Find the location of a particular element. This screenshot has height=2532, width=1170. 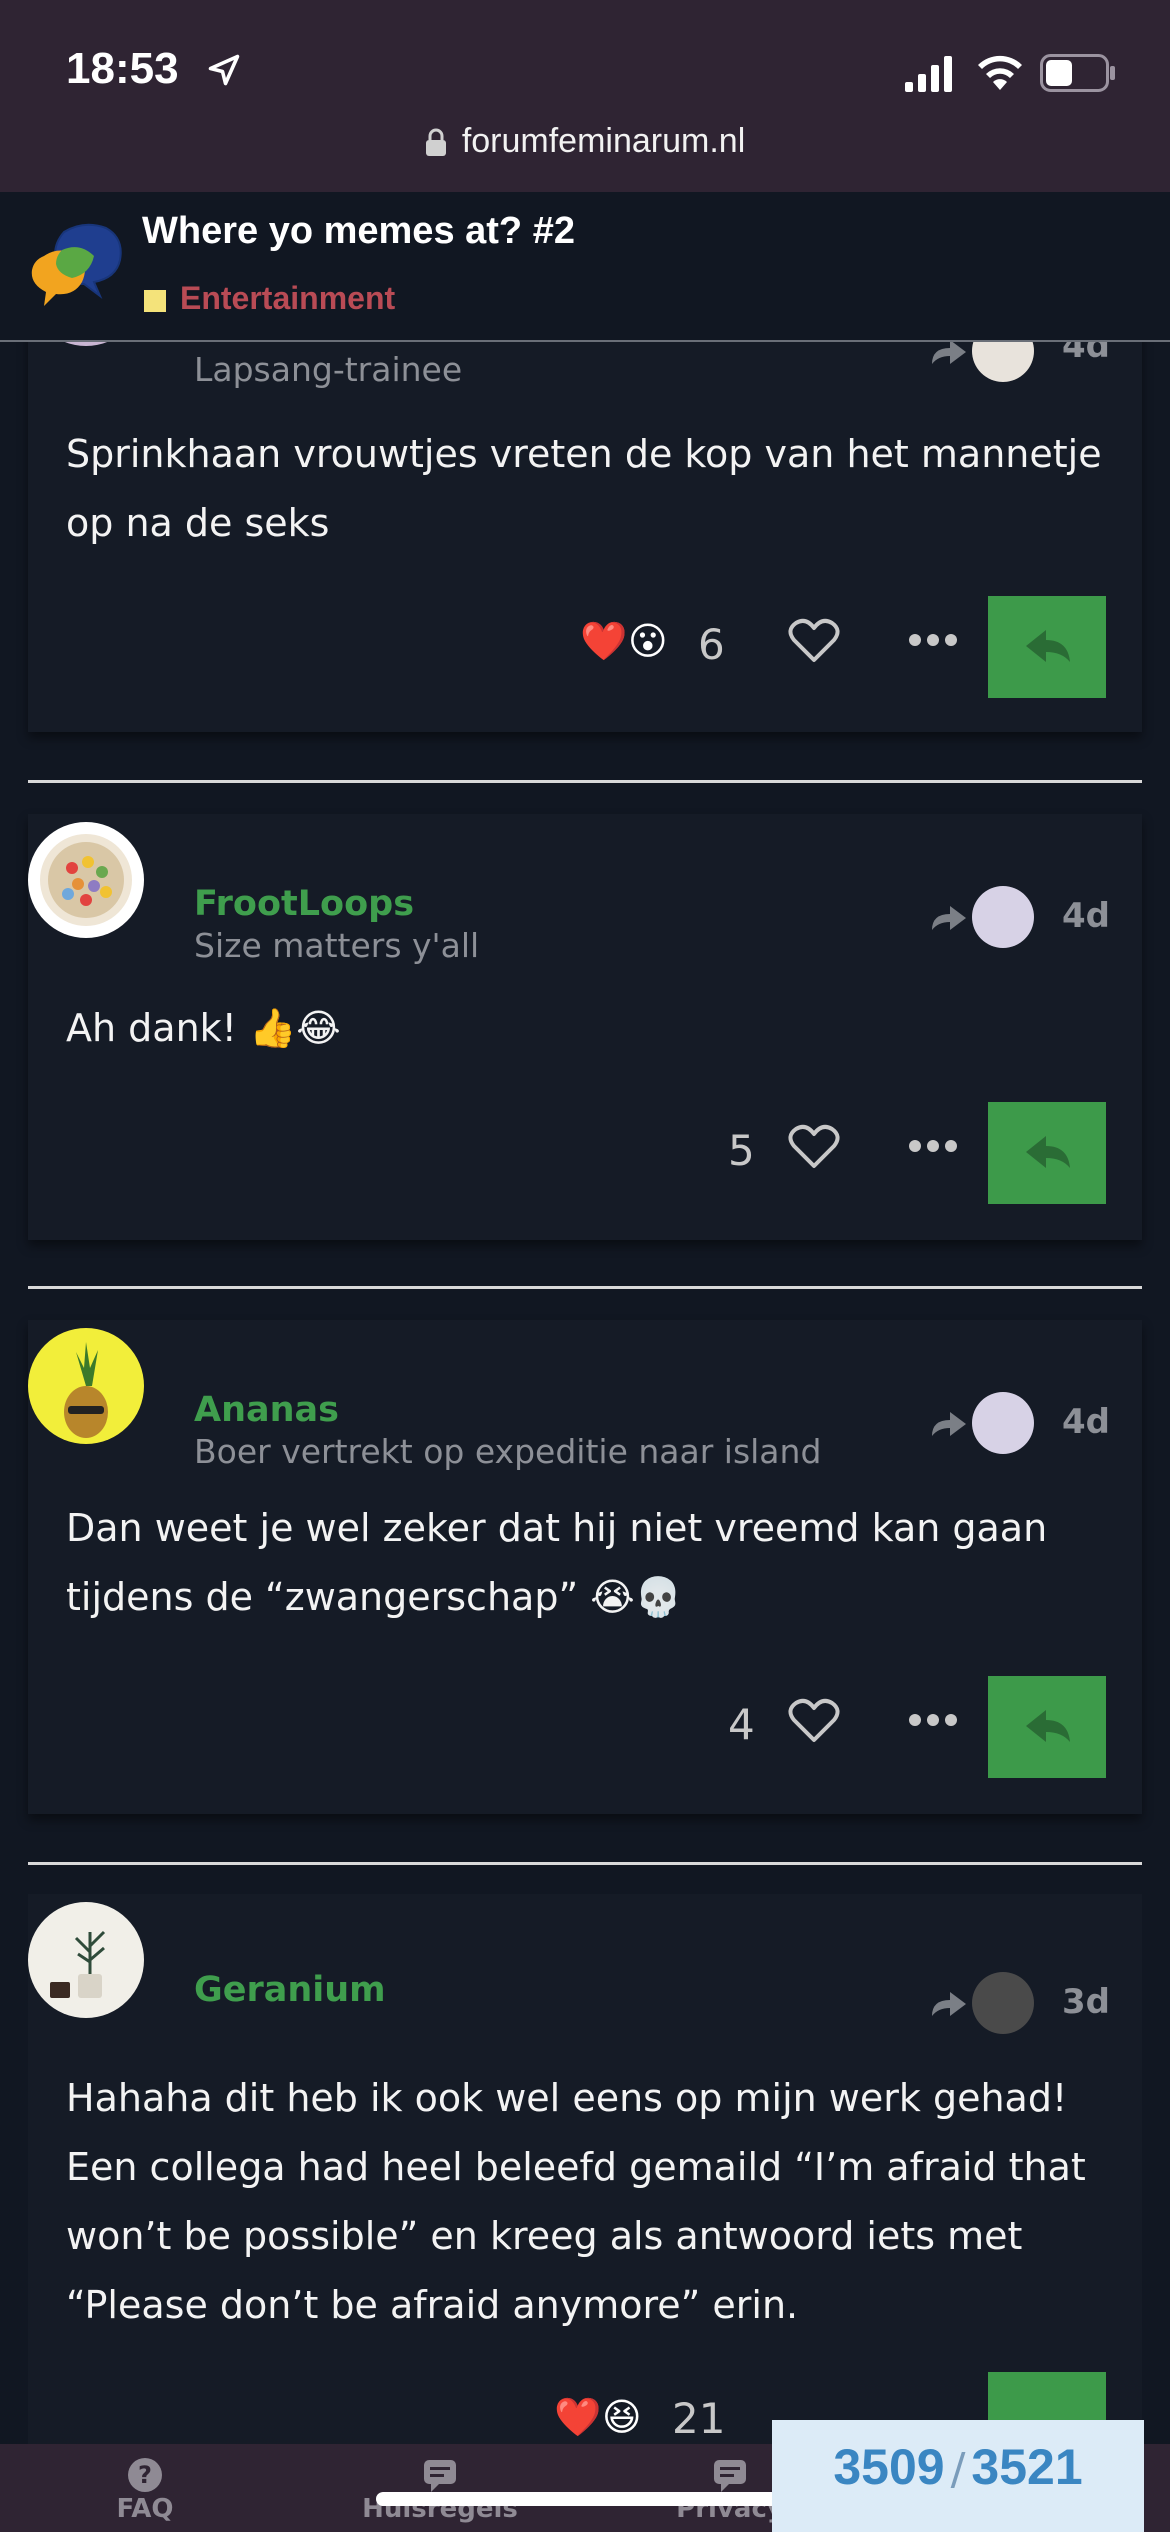

post-user-title: Boer vertrekt op expeditie naar island is located at coordinates (508, 1451).